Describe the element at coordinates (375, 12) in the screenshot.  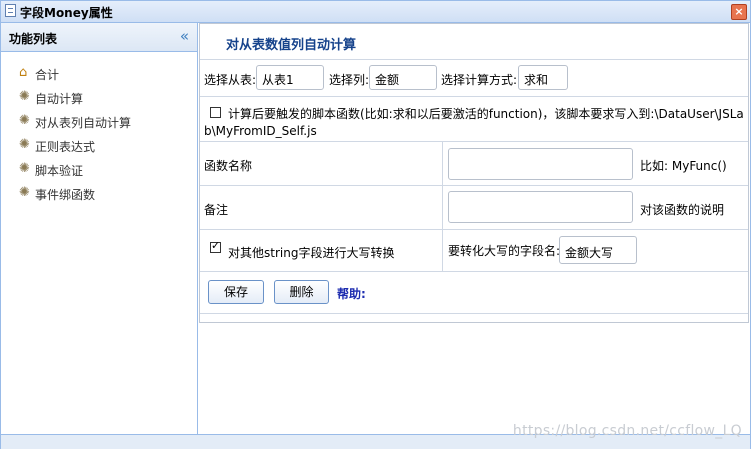
I see `title-bar: 字段Money属性 ×` at that location.